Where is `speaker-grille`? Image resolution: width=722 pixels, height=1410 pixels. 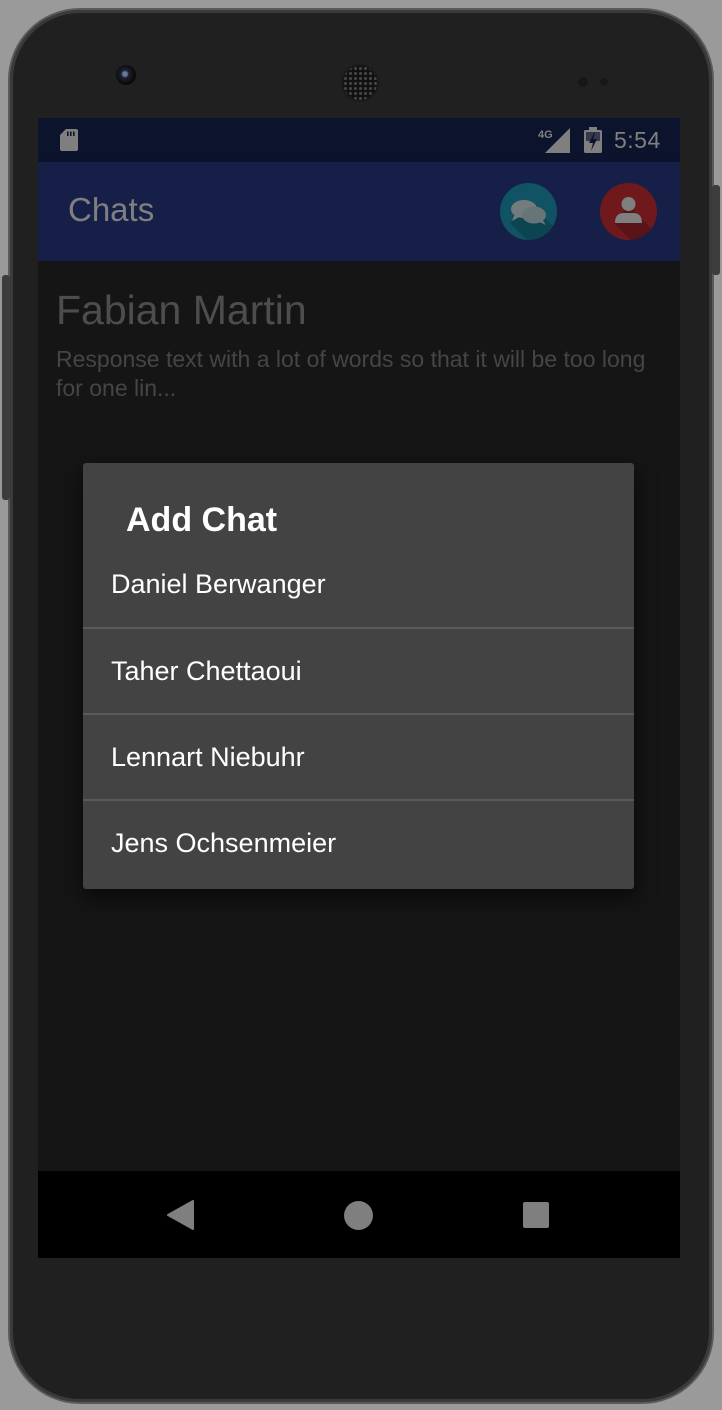 speaker-grille is located at coordinates (360, 83).